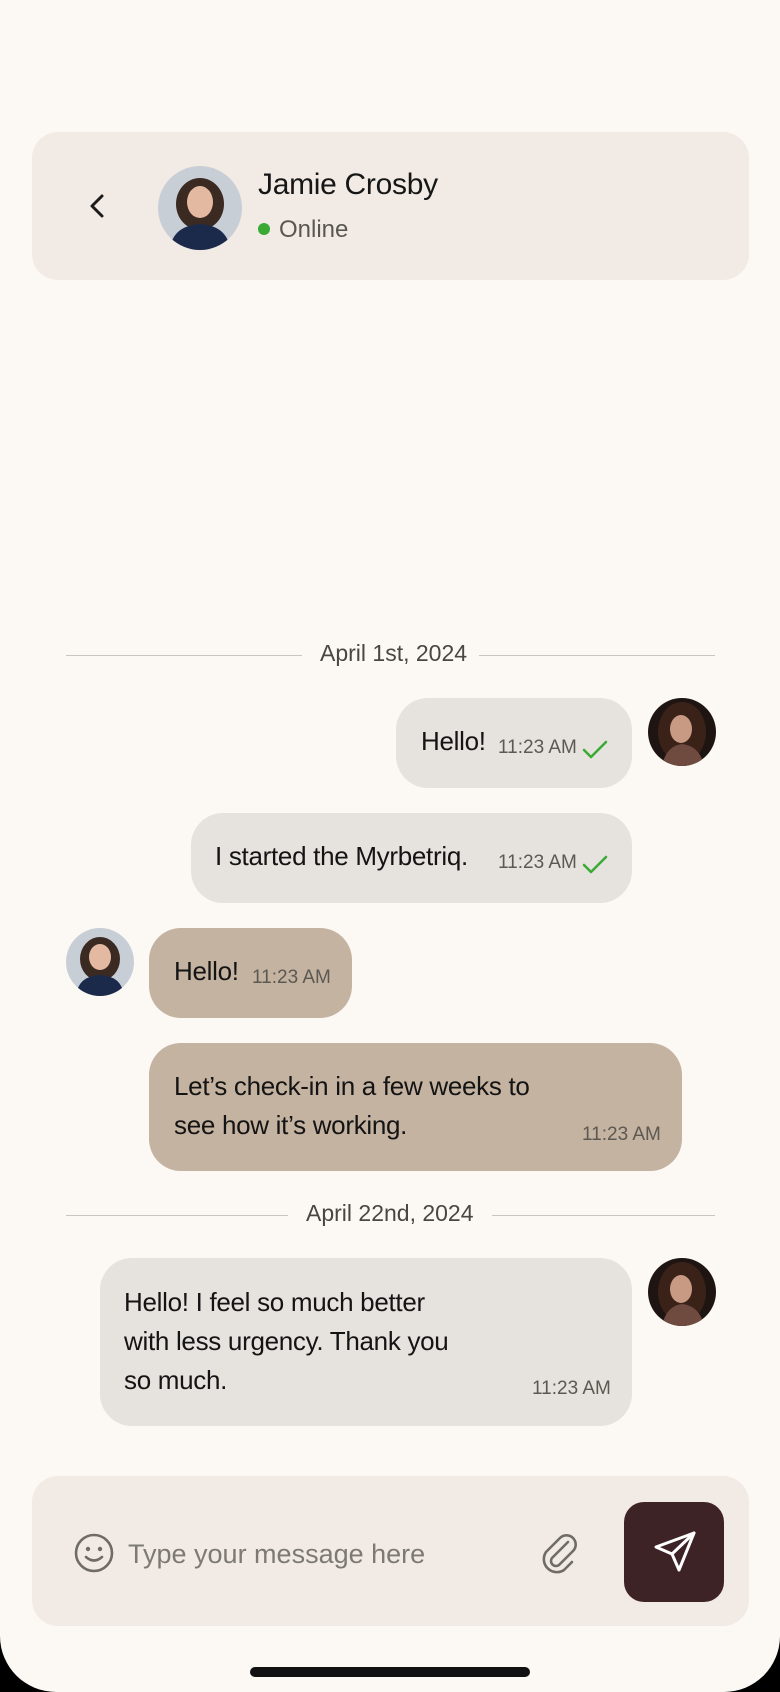  I want to click on attach-button, so click(560, 1553).